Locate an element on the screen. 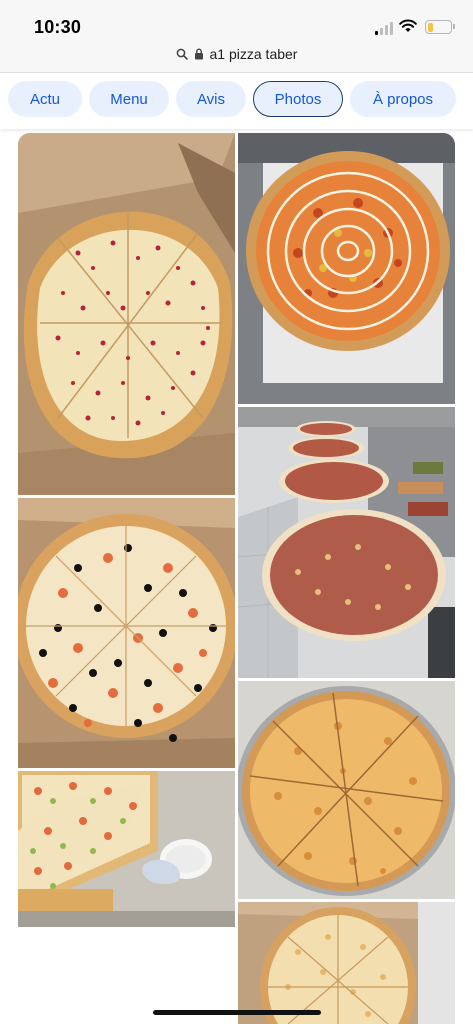 The image size is (473, 1024). tab-label: Actu is located at coordinates (44, 99).